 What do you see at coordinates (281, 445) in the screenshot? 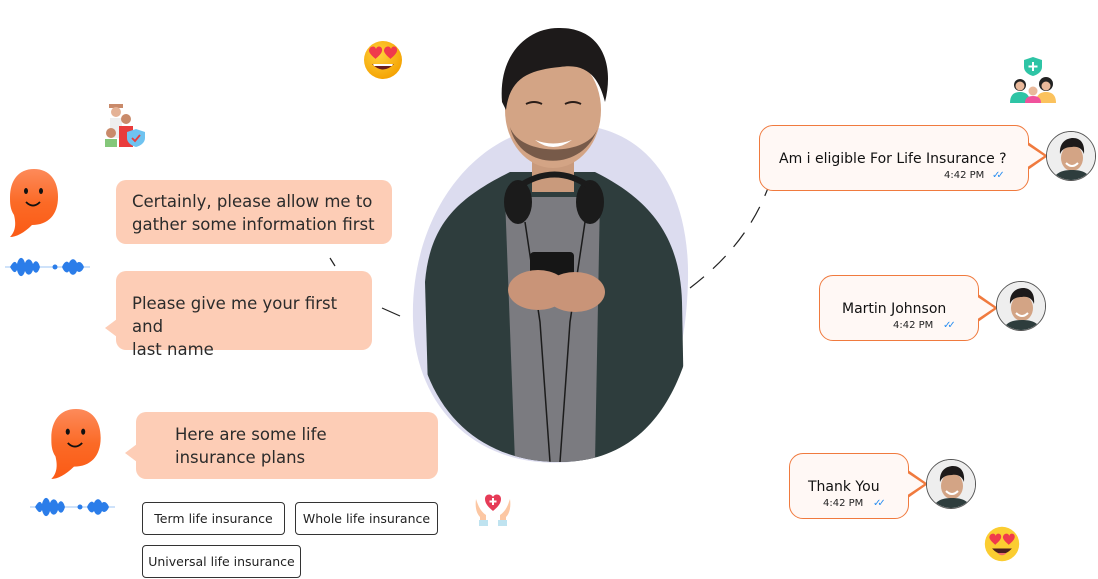
I see `bot-message-3: Here are some life insurance plans` at bounding box center [281, 445].